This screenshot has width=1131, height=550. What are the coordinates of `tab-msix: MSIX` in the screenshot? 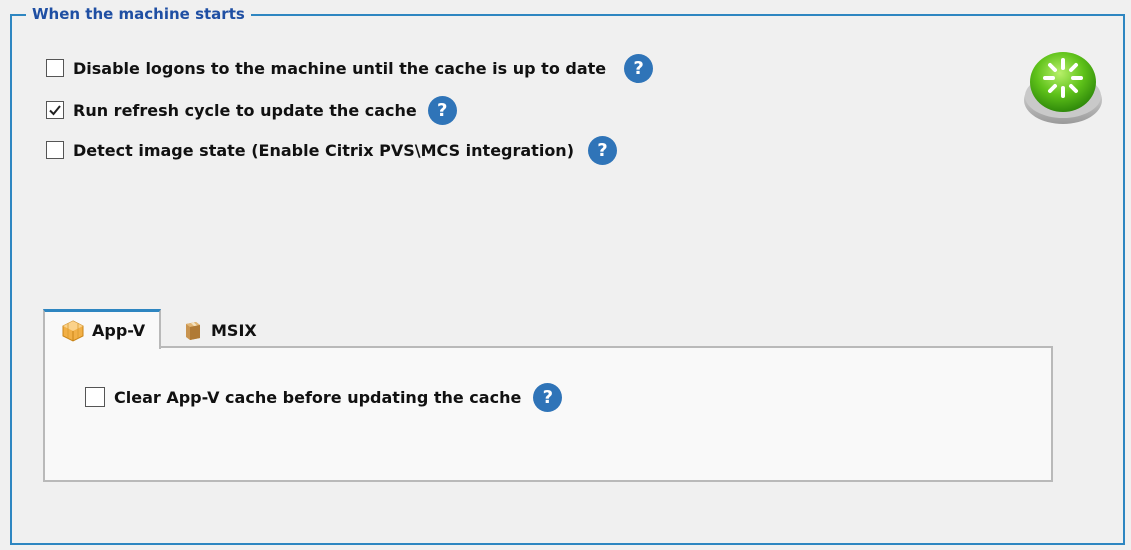 It's located at (218, 330).